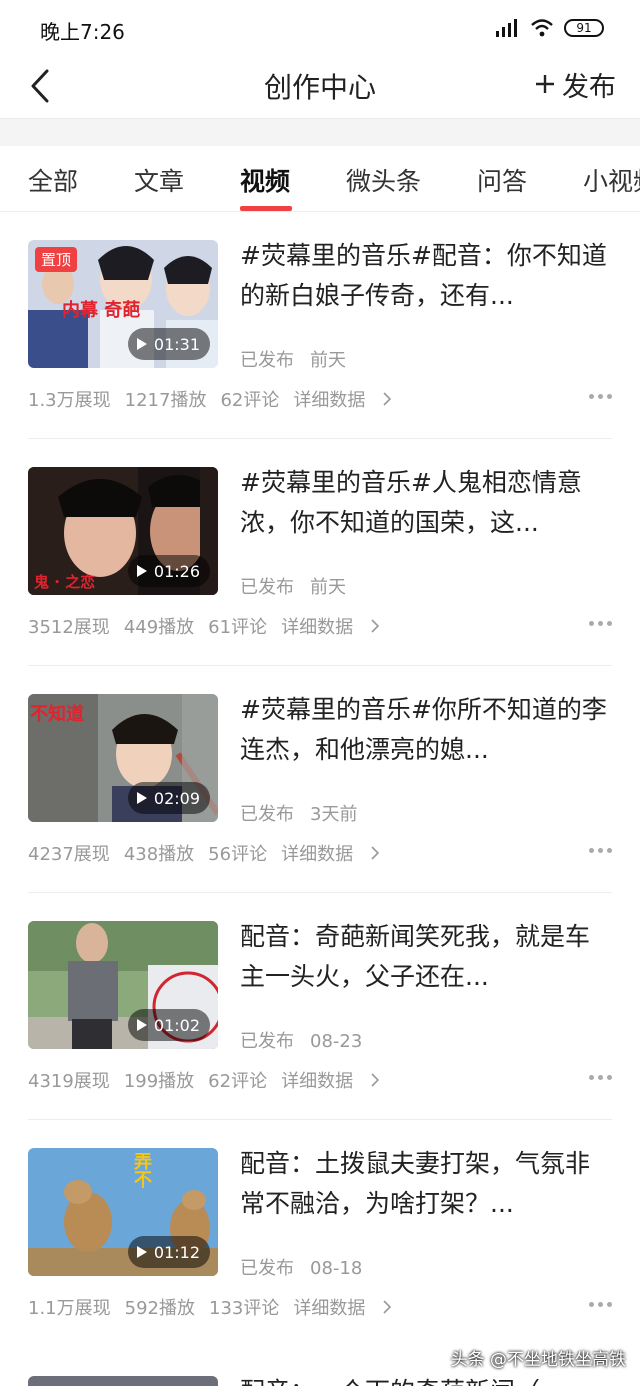 The image size is (640, 1386). I want to click on duration-text: 01:12, so click(176, 1252).